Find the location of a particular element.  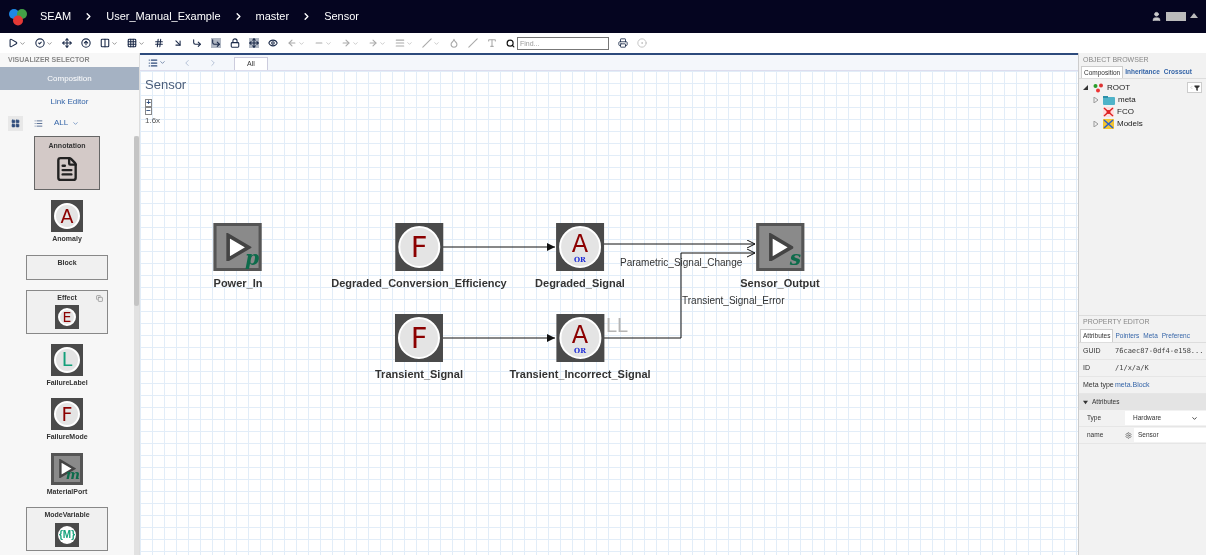

glyph-letter: E is located at coordinates (67, 317).